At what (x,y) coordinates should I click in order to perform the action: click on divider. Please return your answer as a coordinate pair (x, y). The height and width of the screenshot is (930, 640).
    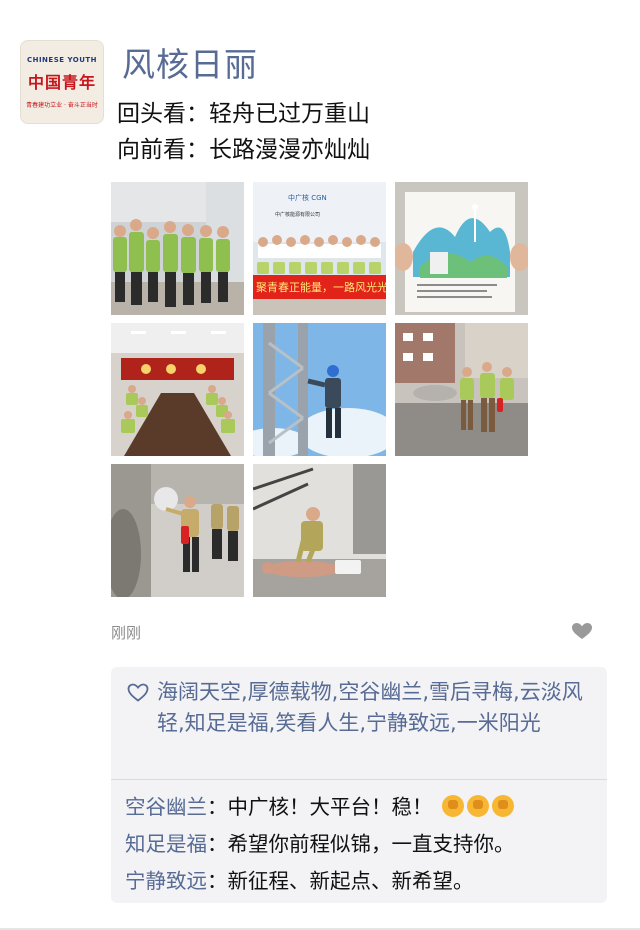
    Looking at the image, I should click on (359, 779).